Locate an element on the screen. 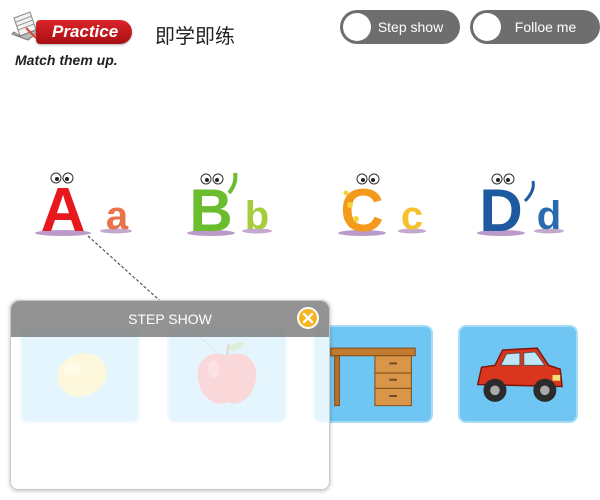  step-show-label: Step show is located at coordinates (410, 27).